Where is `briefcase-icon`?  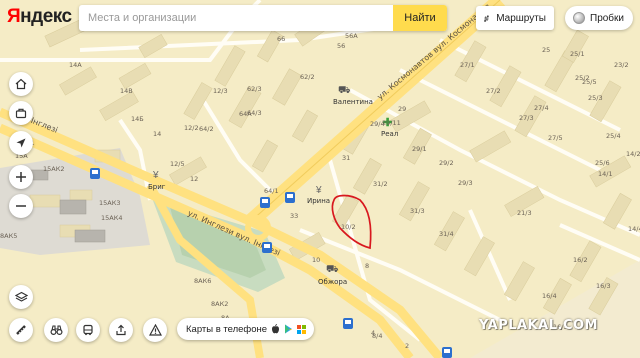 briefcase-icon is located at coordinates (21, 113).